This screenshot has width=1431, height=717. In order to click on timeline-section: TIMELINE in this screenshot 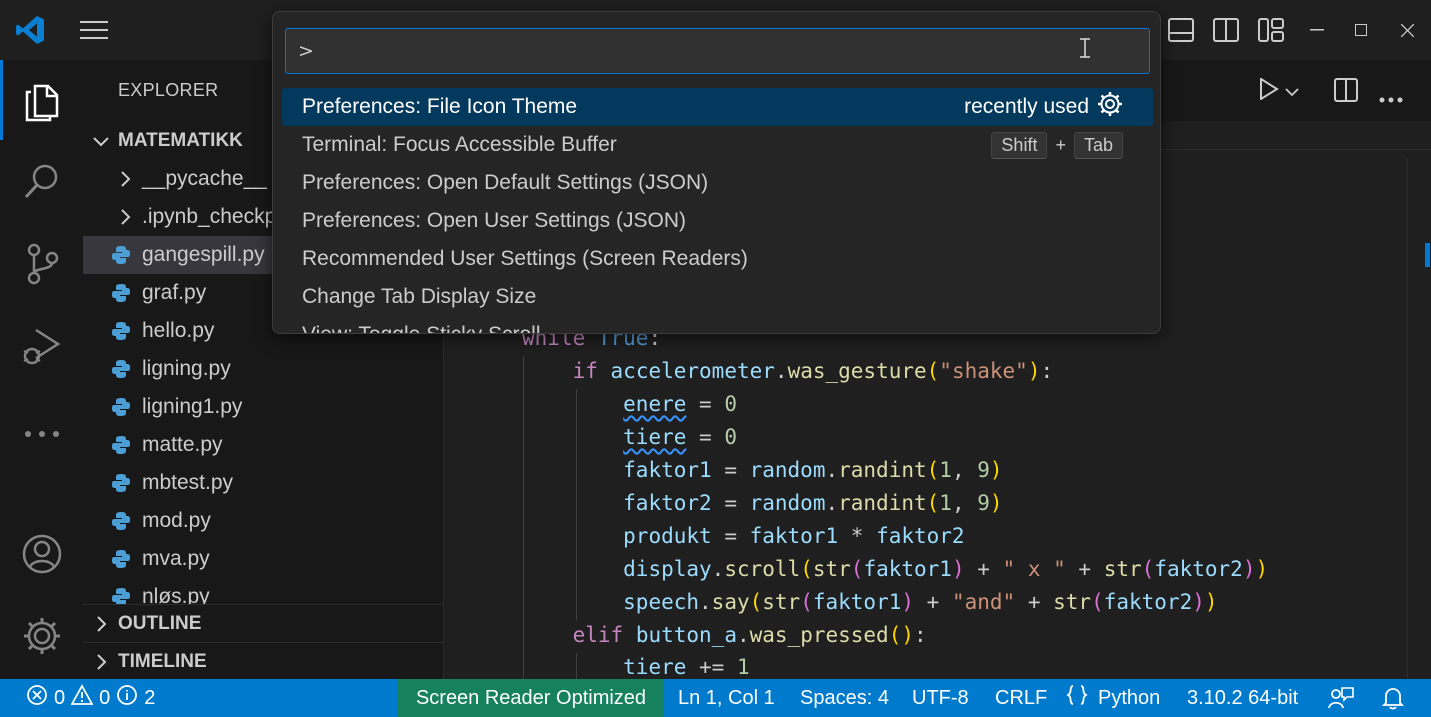, I will do `click(263, 660)`.